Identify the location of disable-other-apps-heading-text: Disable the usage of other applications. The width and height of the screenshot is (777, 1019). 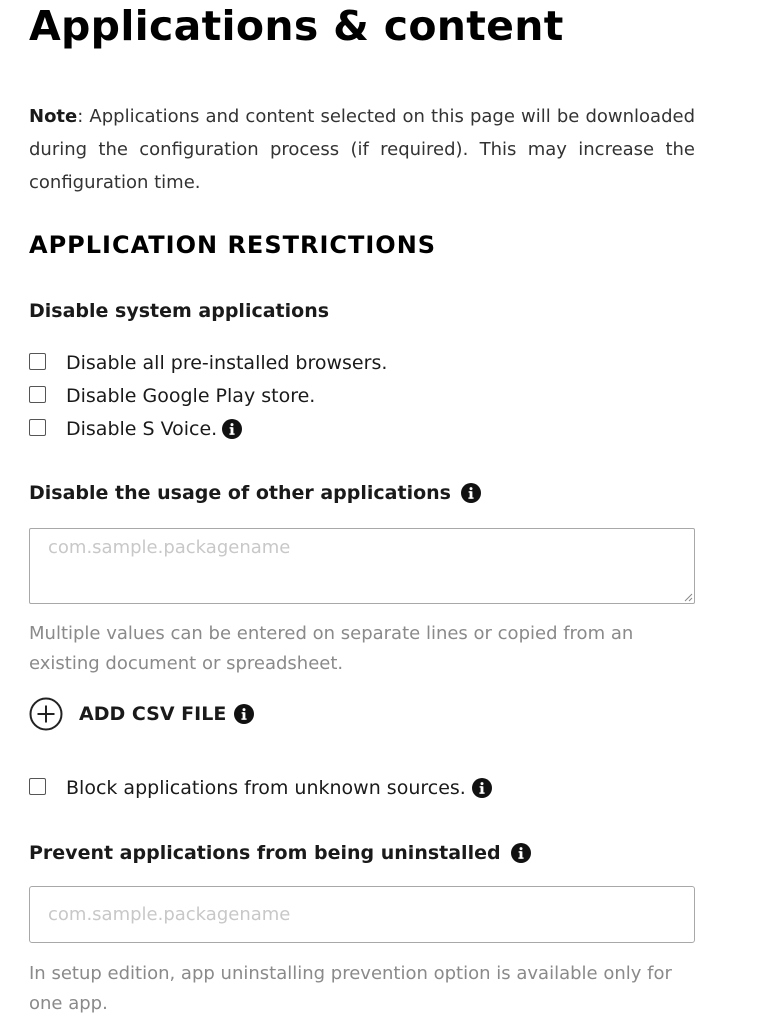
(240, 493).